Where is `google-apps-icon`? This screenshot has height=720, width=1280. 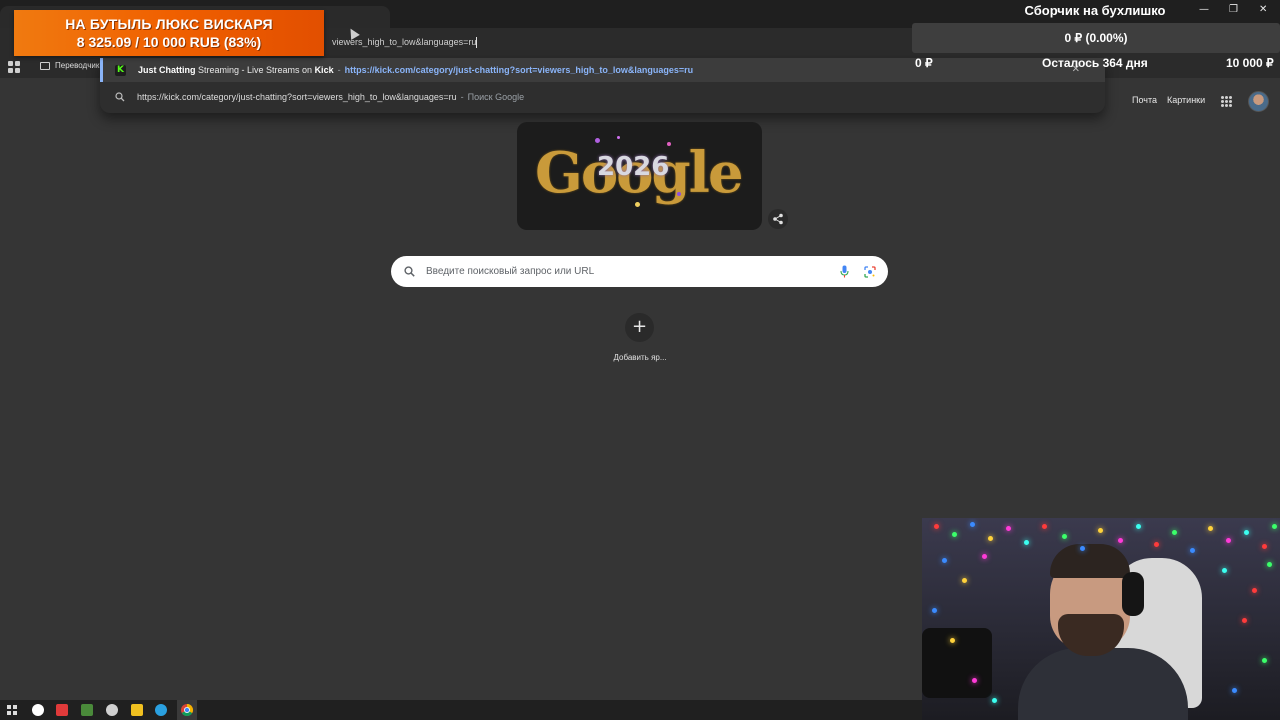 google-apps-icon is located at coordinates (1226, 101).